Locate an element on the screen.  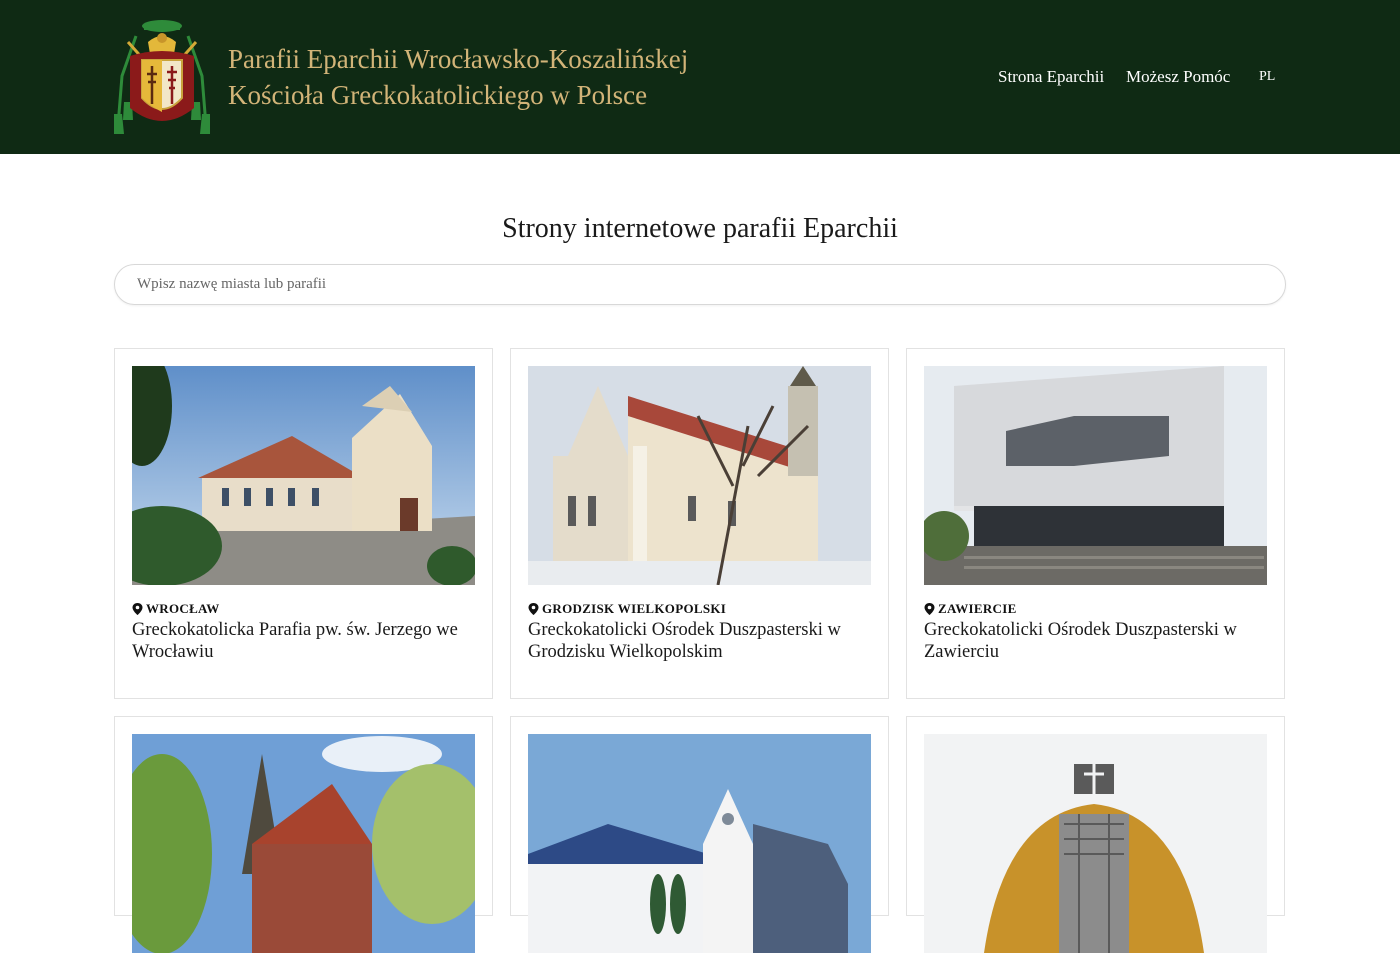
parish-city: WROCŁAW is located at coordinates (176, 609).